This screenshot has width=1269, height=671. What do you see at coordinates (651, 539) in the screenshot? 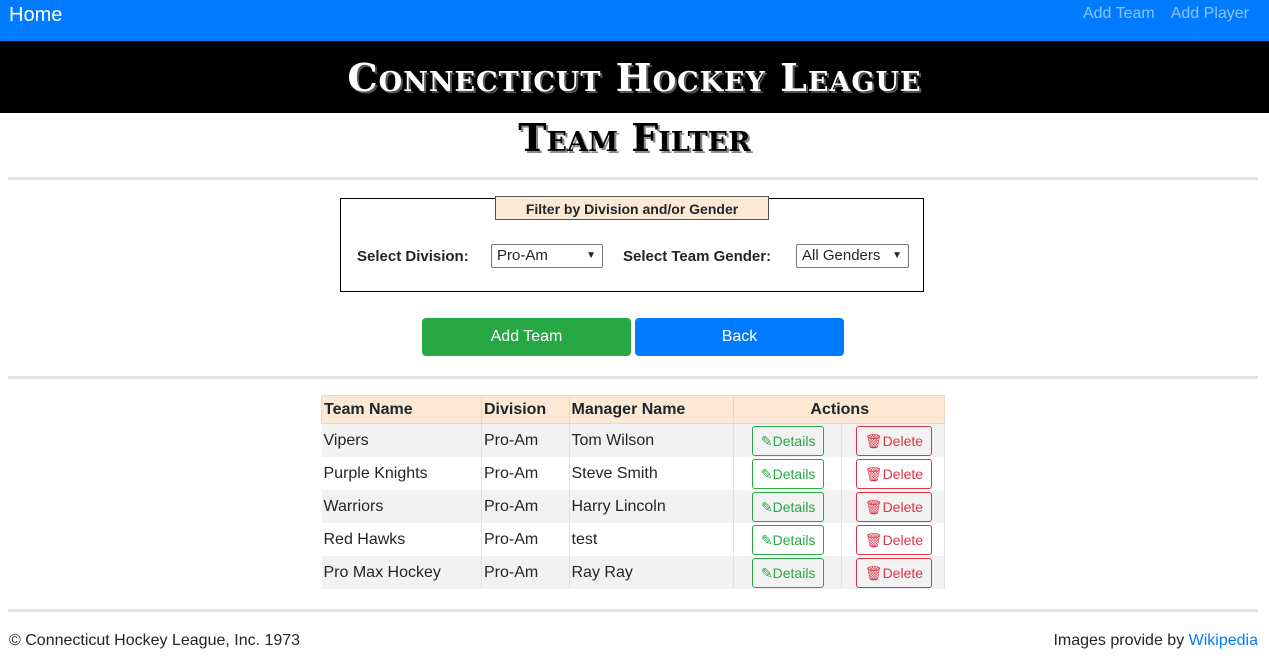
I see `manager-name-cell: test` at bounding box center [651, 539].